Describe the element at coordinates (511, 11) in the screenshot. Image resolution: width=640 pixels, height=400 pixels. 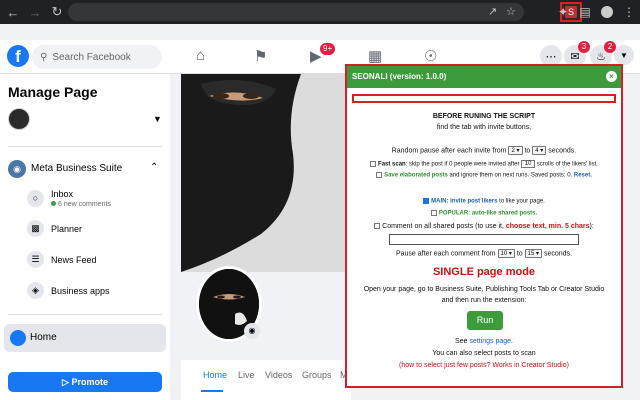
I see `bookmark-star-icon: ☆` at that location.